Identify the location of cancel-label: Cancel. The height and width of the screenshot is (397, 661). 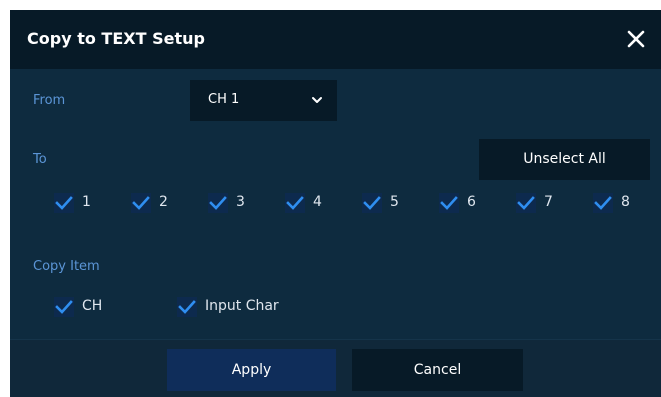
(437, 370).